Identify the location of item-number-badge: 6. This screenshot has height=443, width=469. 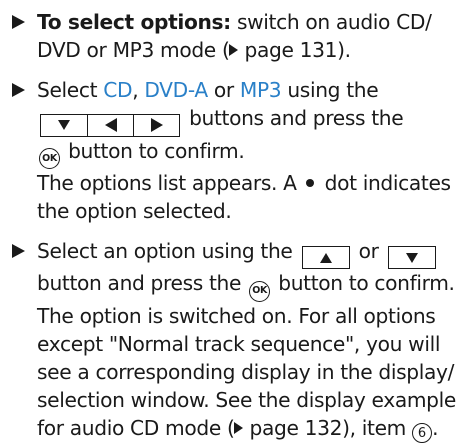
(422, 433).